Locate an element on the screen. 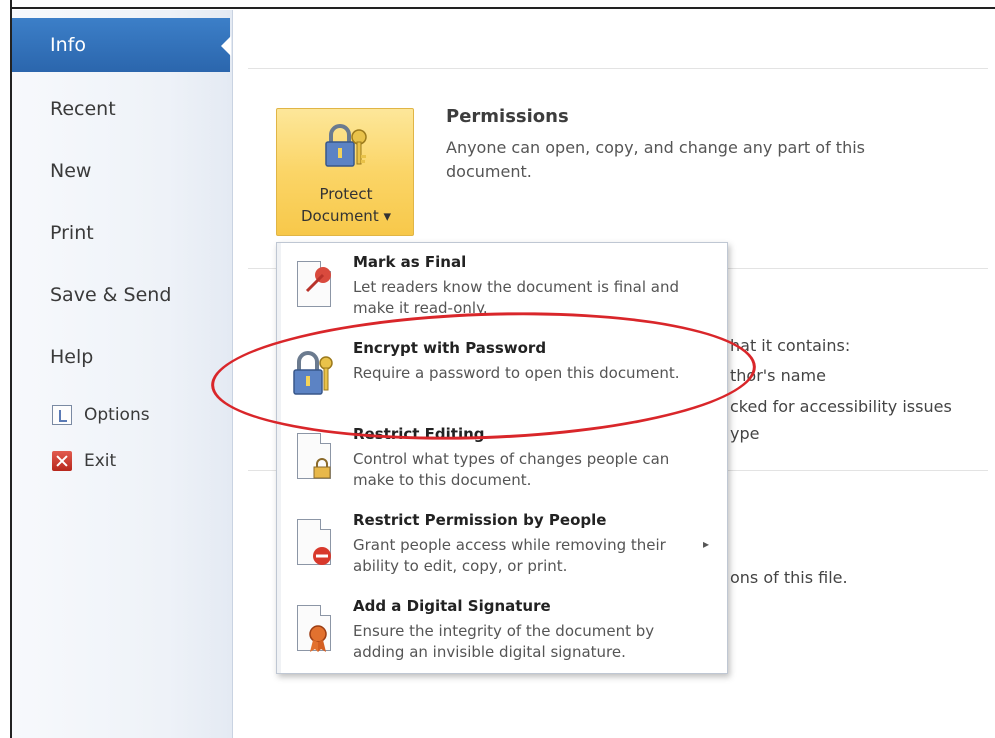 The image size is (995, 738). protect-document-label: Protect Document ▾ is located at coordinates (346, 205).